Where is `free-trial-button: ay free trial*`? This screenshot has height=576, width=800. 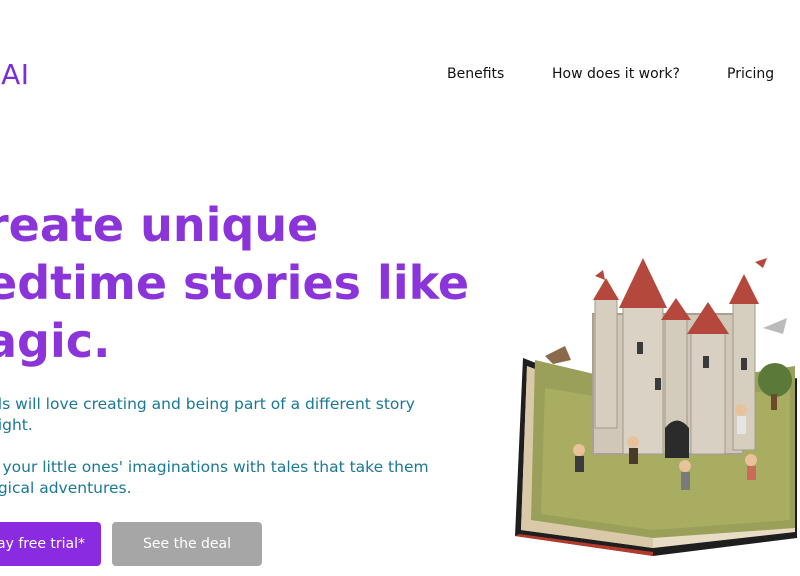 free-trial-button: ay free trial* is located at coordinates (50, 544).